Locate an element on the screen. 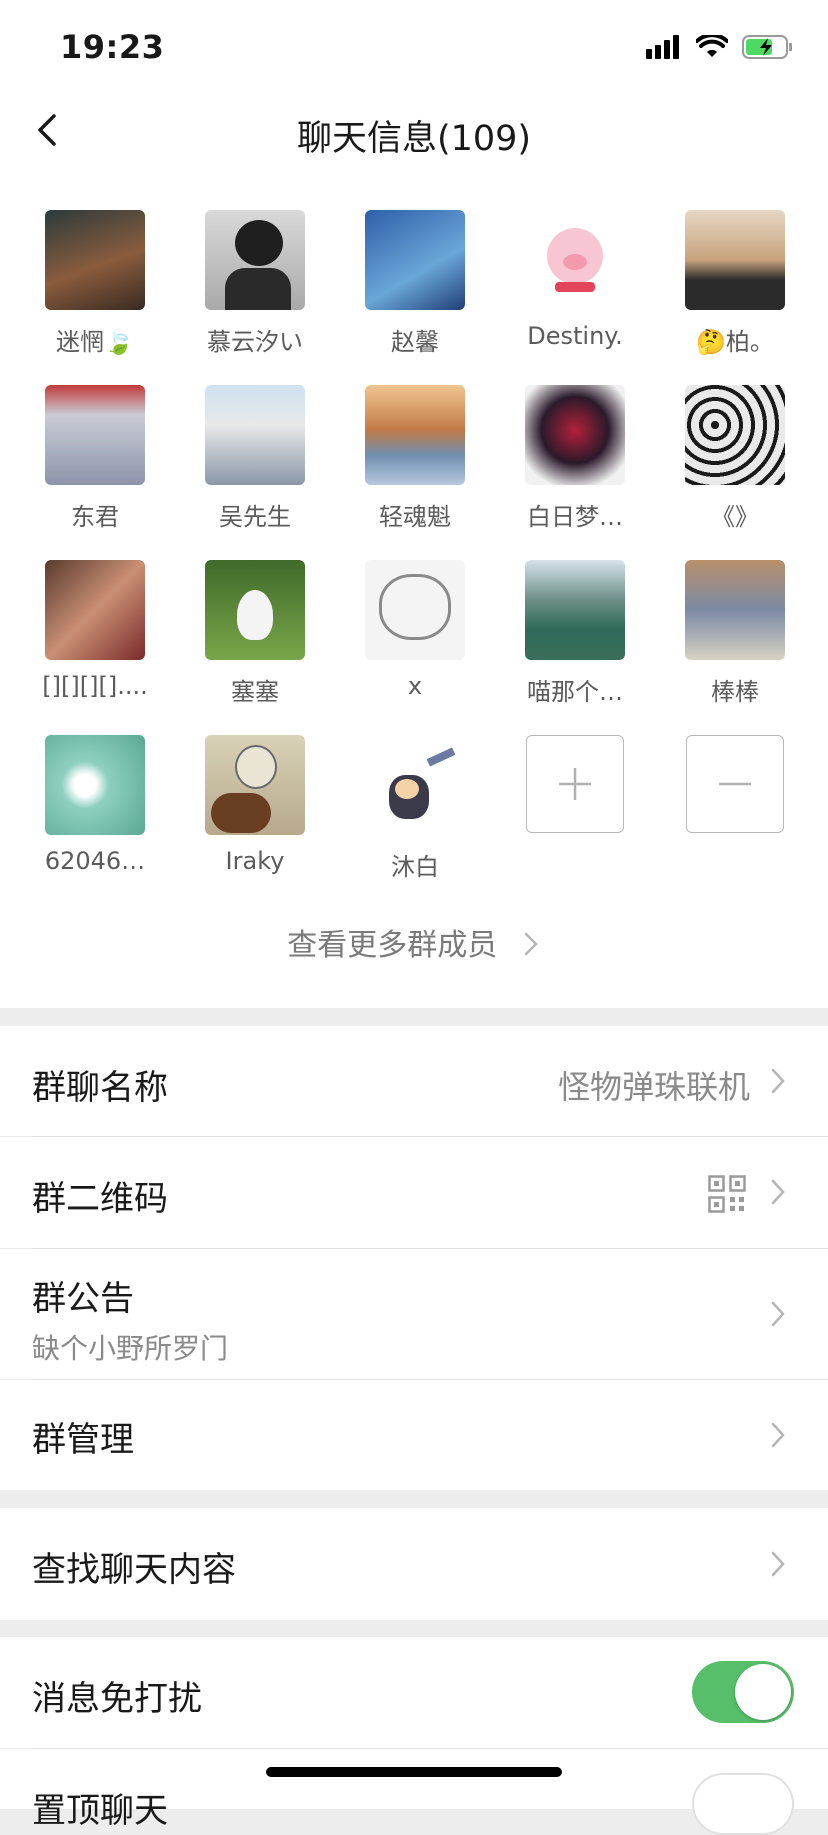 Image resolution: width=828 pixels, height=1835 pixels. add-member-button is located at coordinates (575, 784).